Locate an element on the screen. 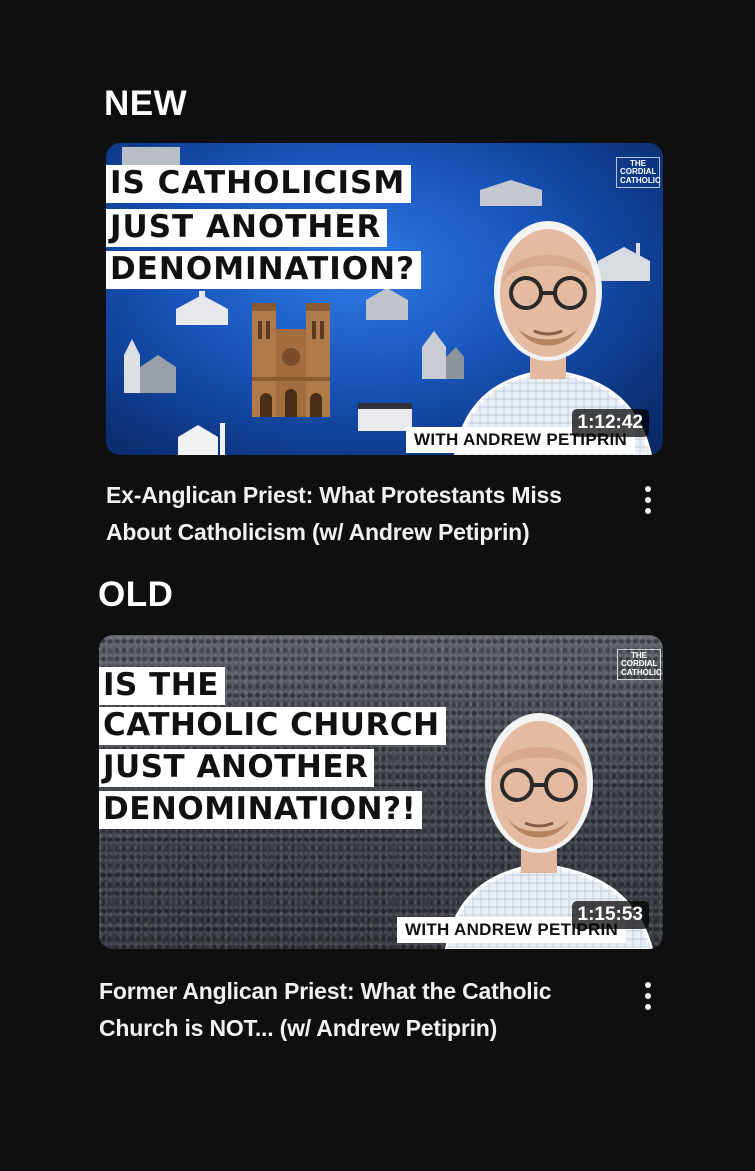  thumbnail-headline-line-2: CATHOLIC CHURCH is located at coordinates (272, 726).